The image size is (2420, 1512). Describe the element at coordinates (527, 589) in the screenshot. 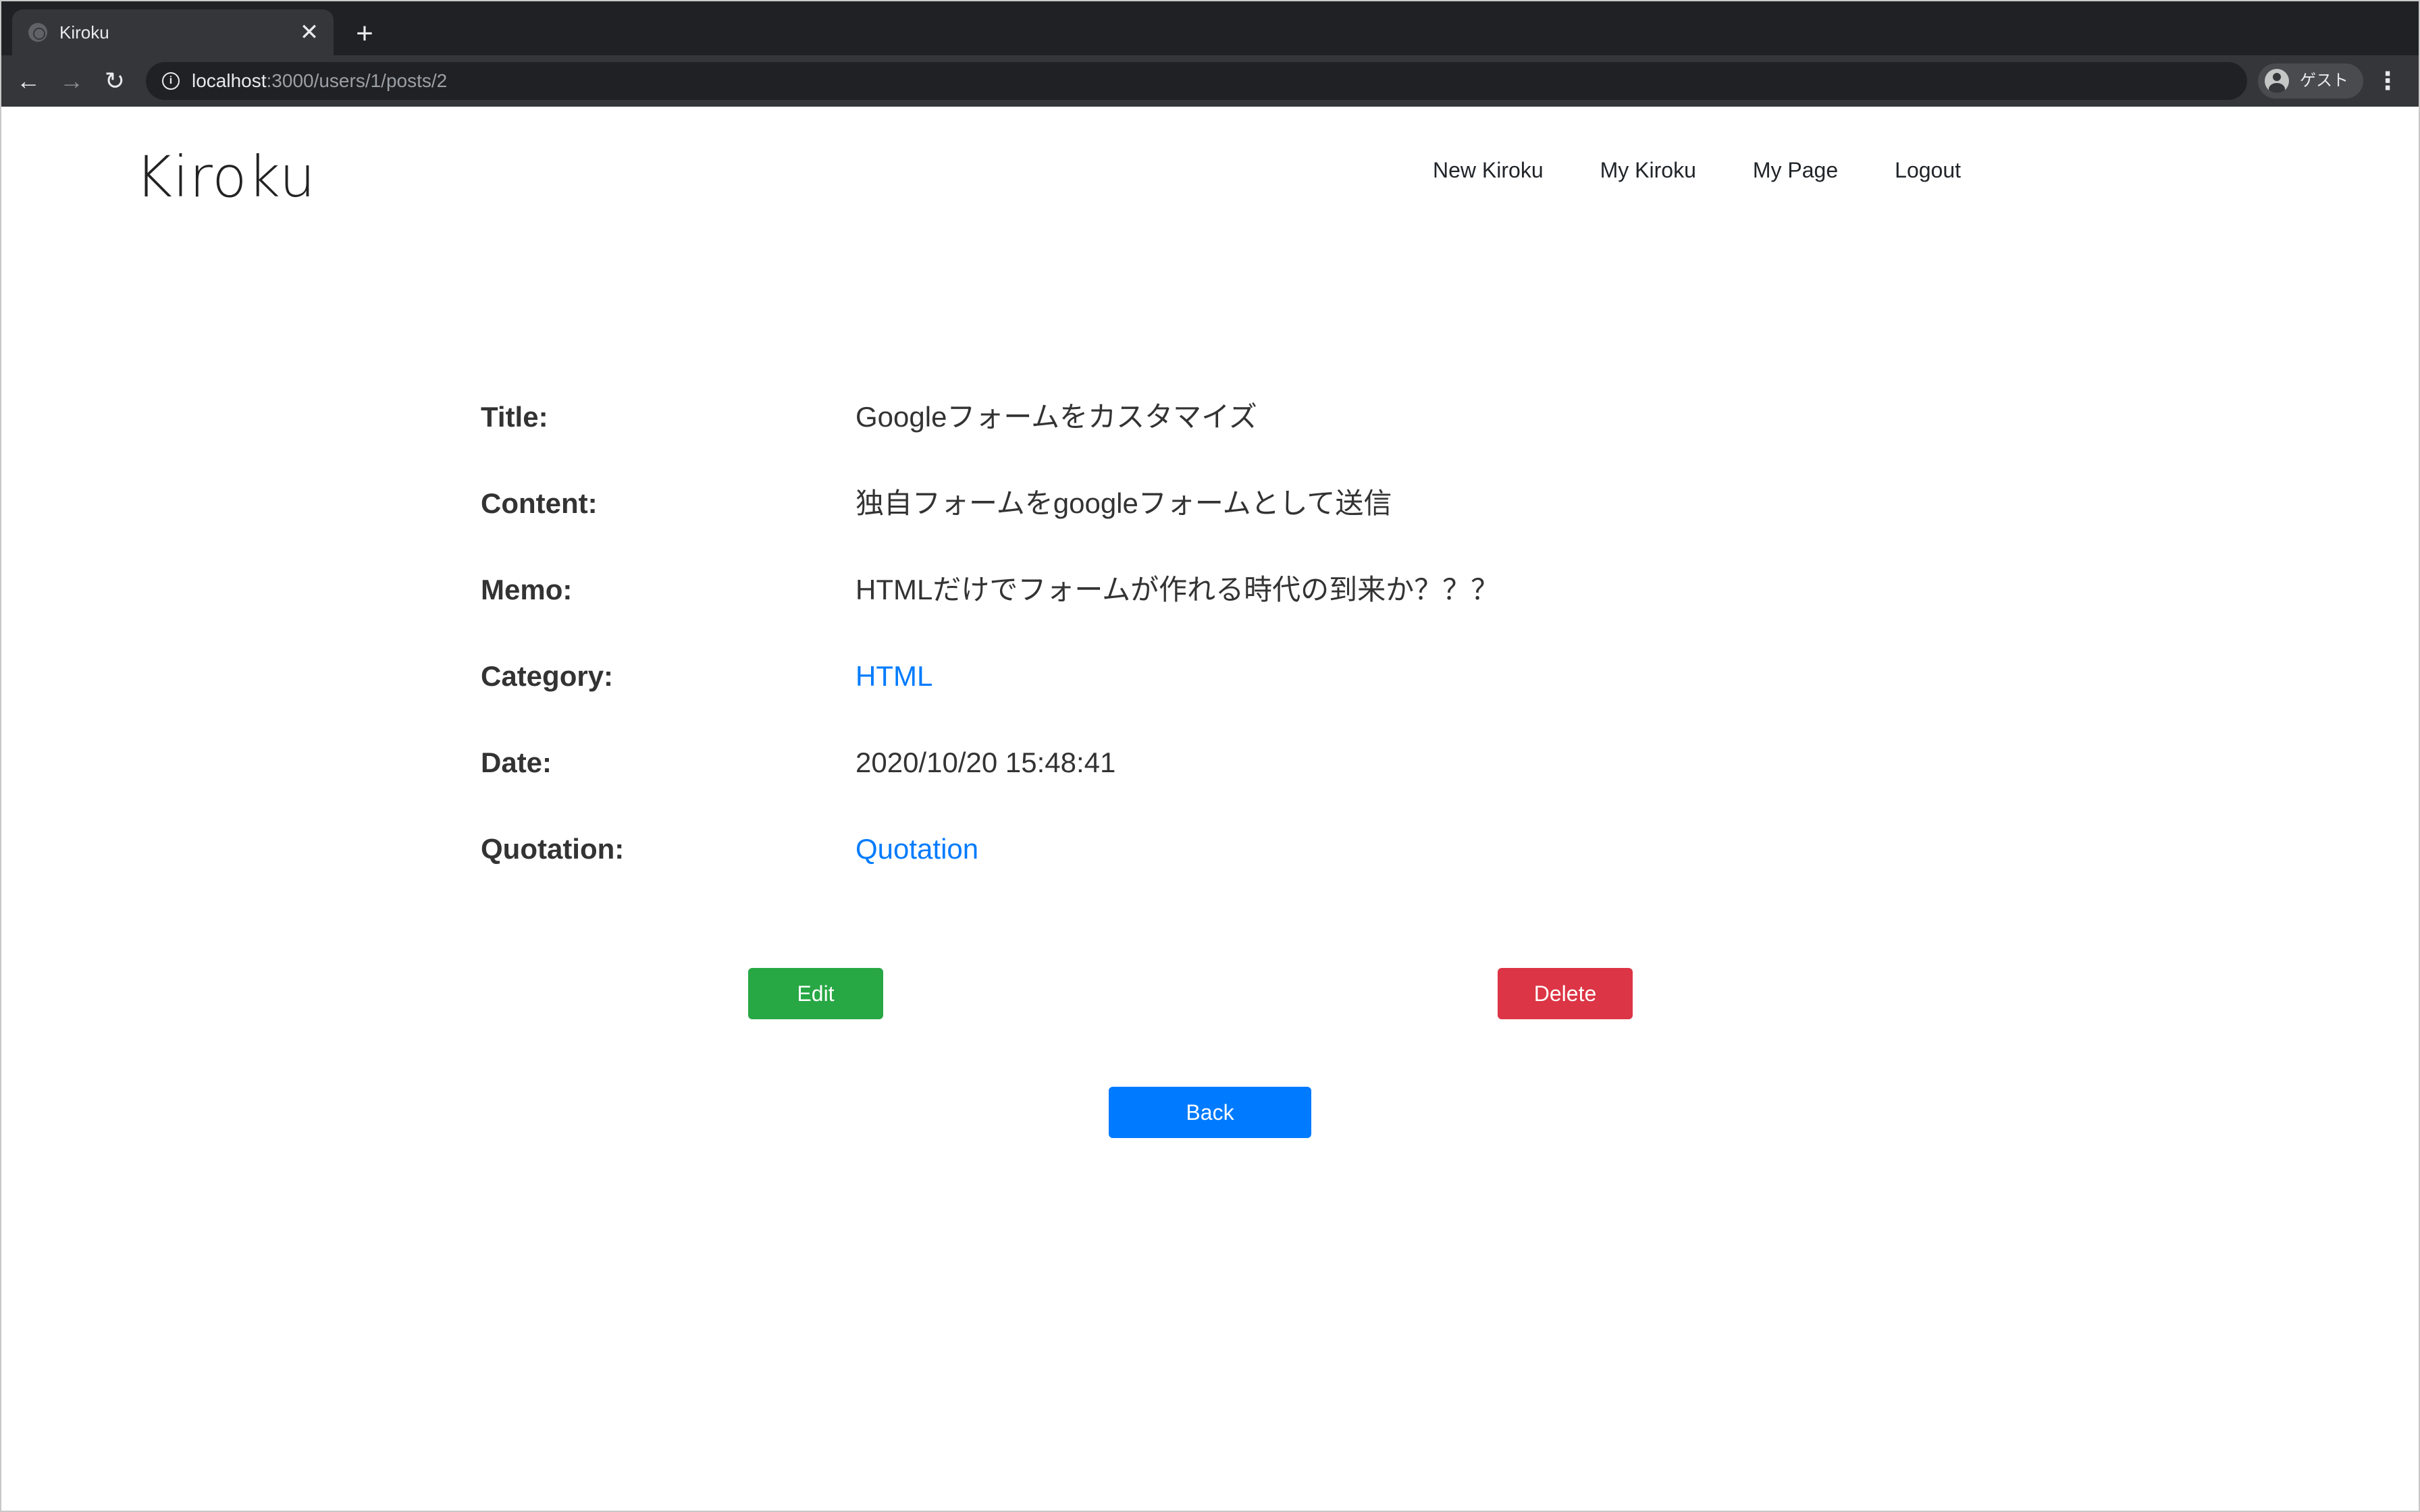

I see `memo-label: Memo:` at that location.